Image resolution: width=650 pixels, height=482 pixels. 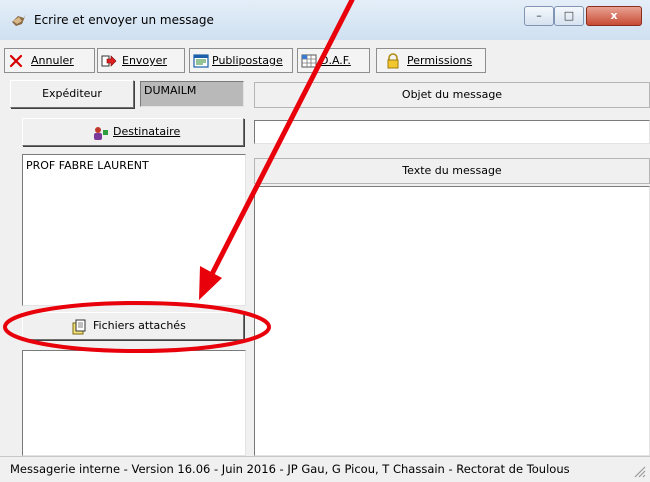 What do you see at coordinates (79, 327) in the screenshot?
I see `attachment-icon` at bounding box center [79, 327].